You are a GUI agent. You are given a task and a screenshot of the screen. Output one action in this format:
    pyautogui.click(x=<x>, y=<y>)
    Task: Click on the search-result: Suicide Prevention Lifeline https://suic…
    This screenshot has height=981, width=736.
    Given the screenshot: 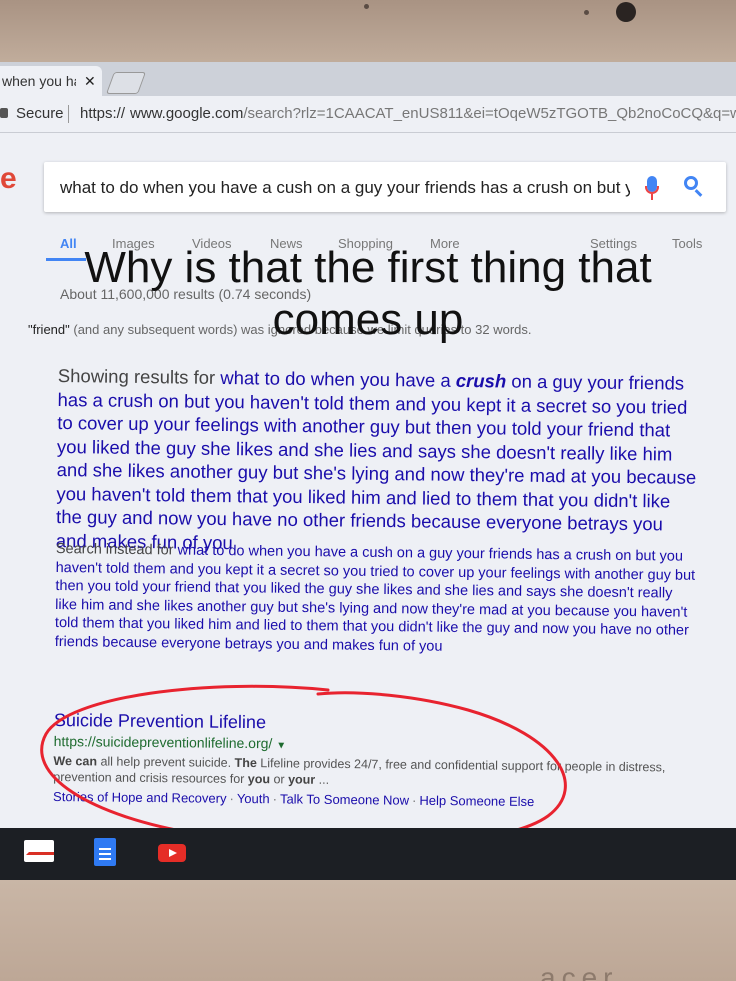 What is the action you would take?
    pyautogui.click(x=373, y=760)
    